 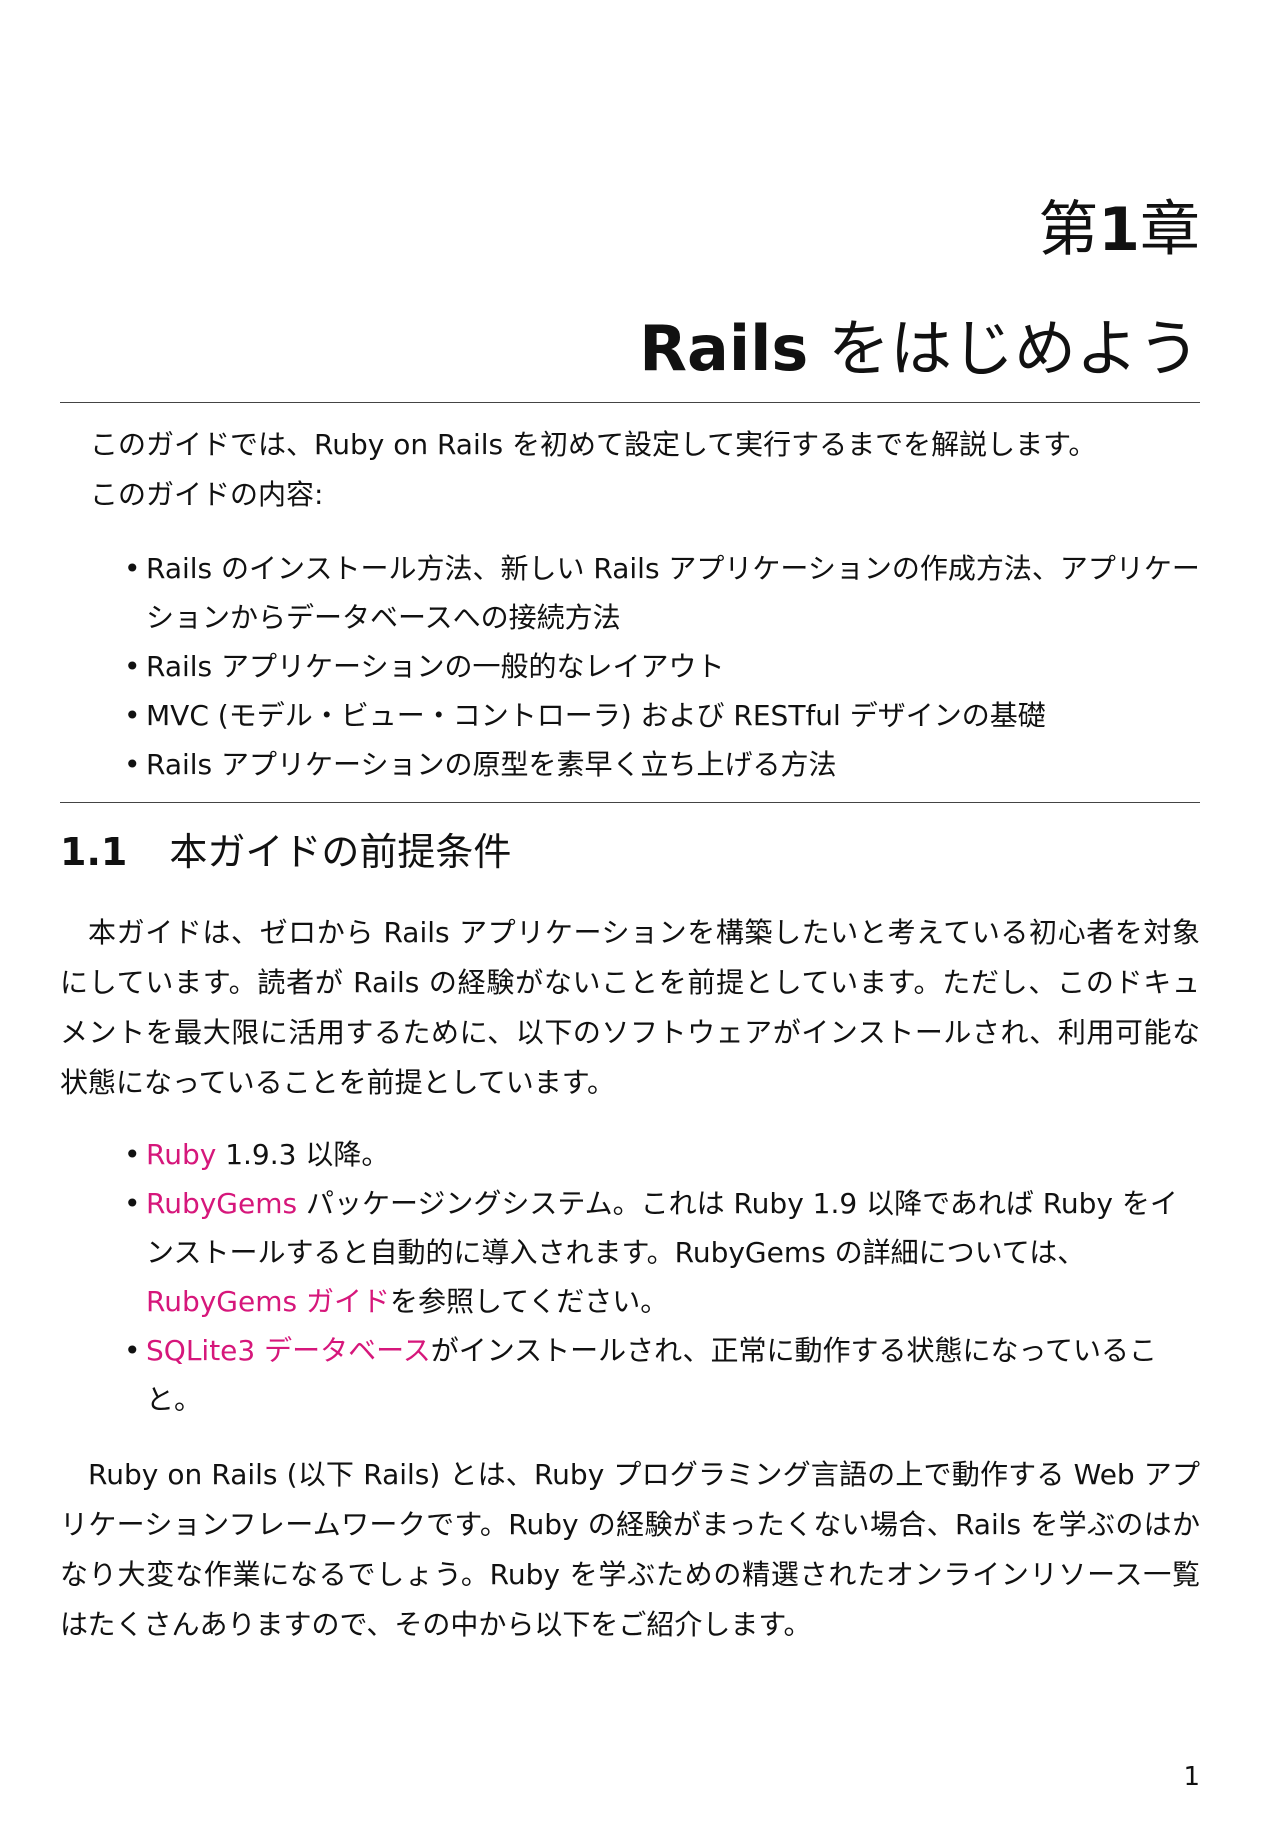 I want to click on intro-contents-label: このガイドの内容:, so click(x=207, y=494).